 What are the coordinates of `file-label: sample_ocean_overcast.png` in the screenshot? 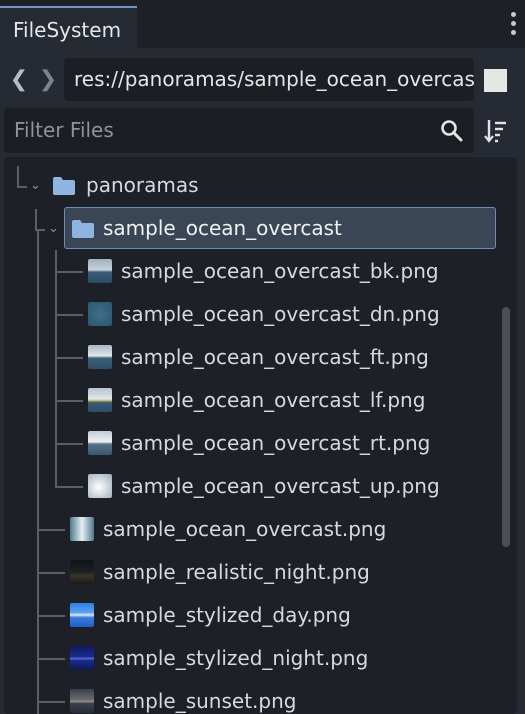 It's located at (245, 529).